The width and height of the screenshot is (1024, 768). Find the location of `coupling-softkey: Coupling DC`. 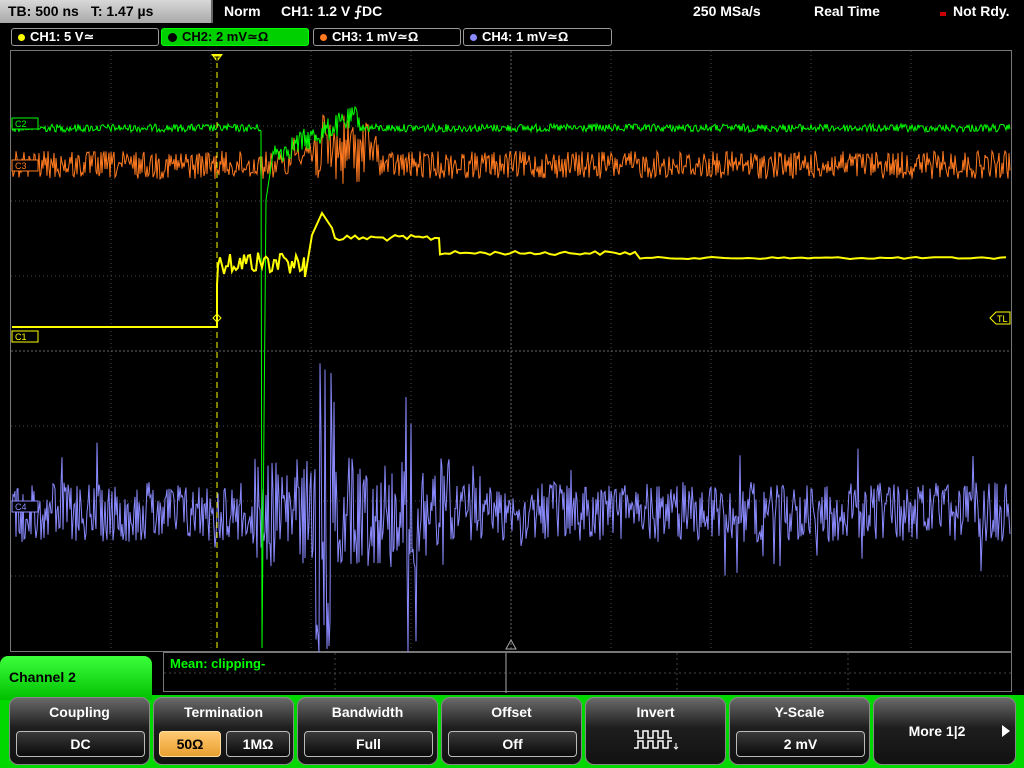

coupling-softkey: Coupling DC is located at coordinates (79, 731).